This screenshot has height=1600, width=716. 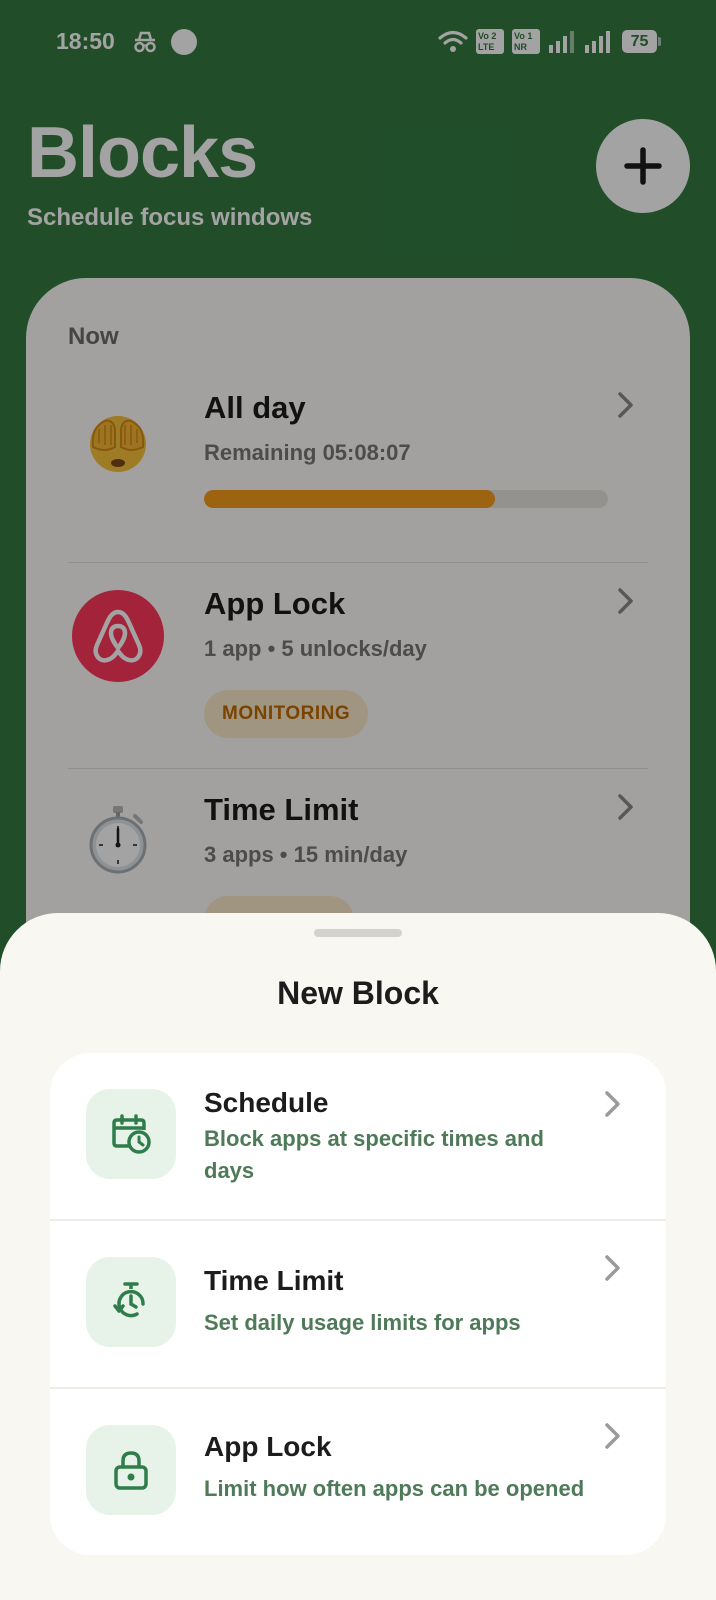 What do you see at coordinates (131, 1470) in the screenshot?
I see `lock-icon` at bounding box center [131, 1470].